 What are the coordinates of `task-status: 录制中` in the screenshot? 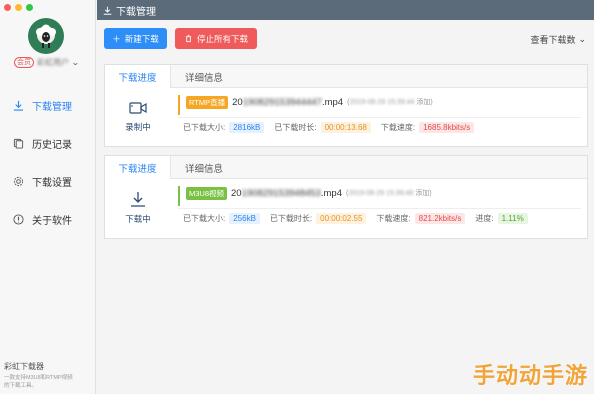 It's located at (138, 117).